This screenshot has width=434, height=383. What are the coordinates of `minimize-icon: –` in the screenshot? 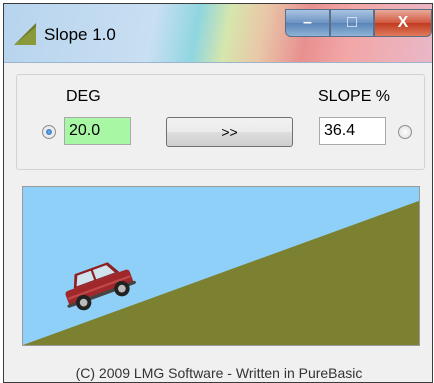 It's located at (307, 22).